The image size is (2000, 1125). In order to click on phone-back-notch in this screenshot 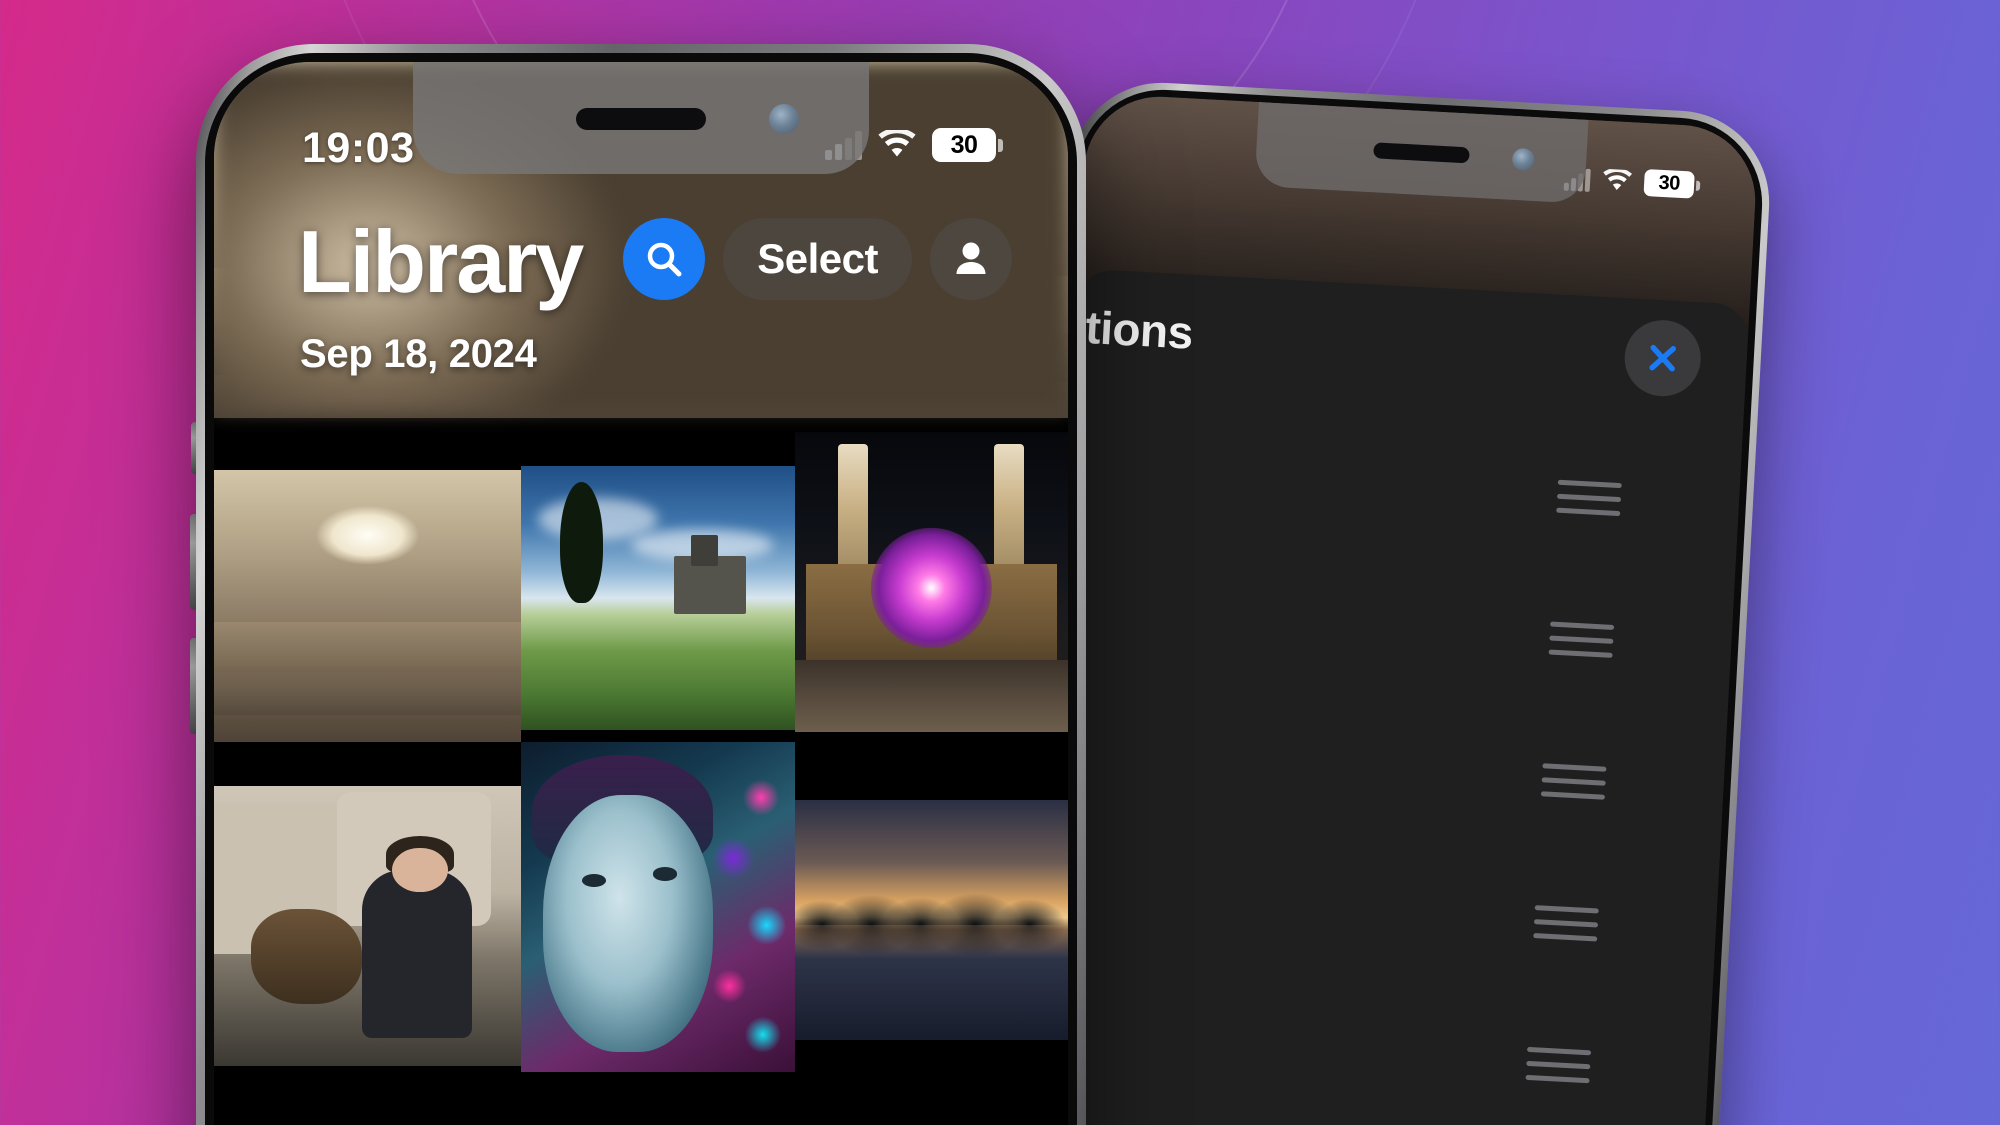, I will do `click(1421, 152)`.